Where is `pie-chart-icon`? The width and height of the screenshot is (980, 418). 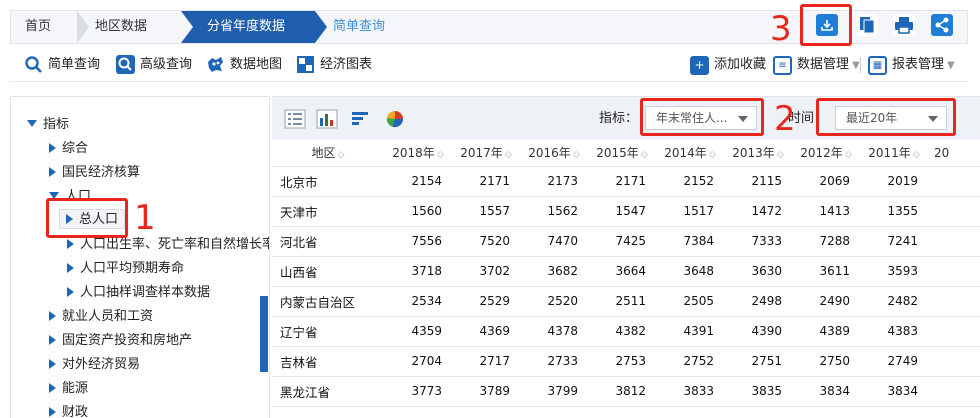 pie-chart-icon is located at coordinates (395, 119).